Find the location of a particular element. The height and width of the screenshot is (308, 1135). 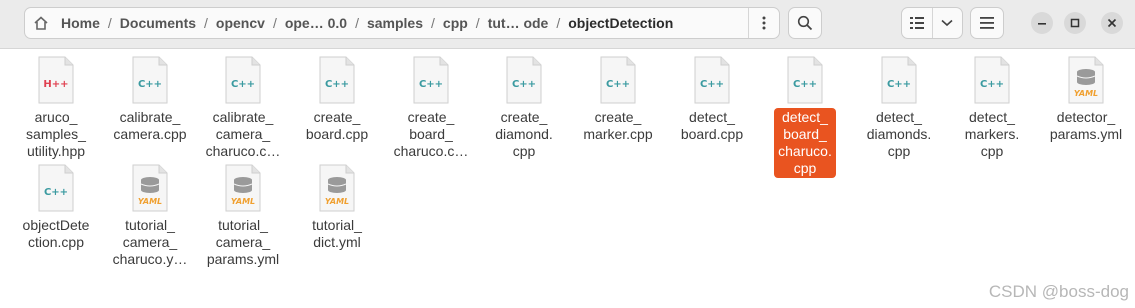

file-name: tutorial_ dict.yml is located at coordinates (337, 233).